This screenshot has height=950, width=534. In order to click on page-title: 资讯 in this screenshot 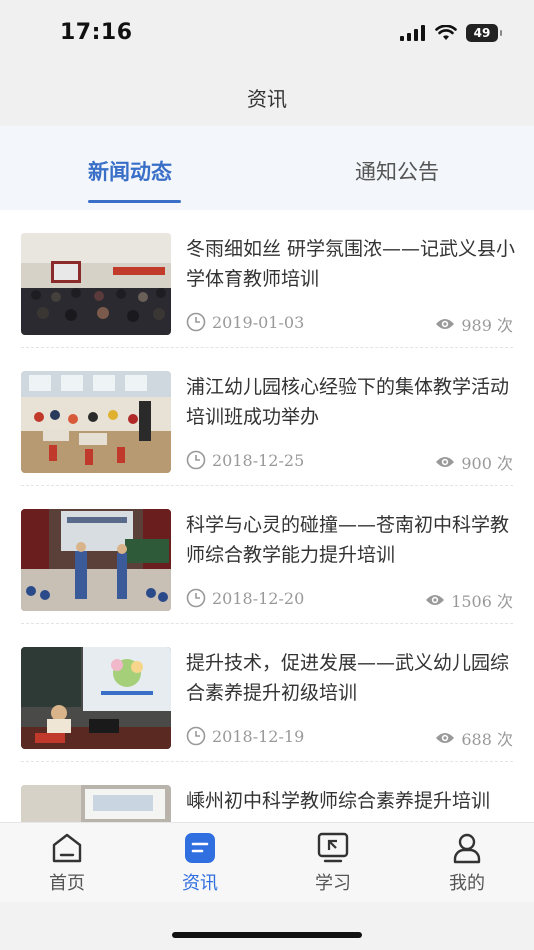, I will do `click(267, 98)`.